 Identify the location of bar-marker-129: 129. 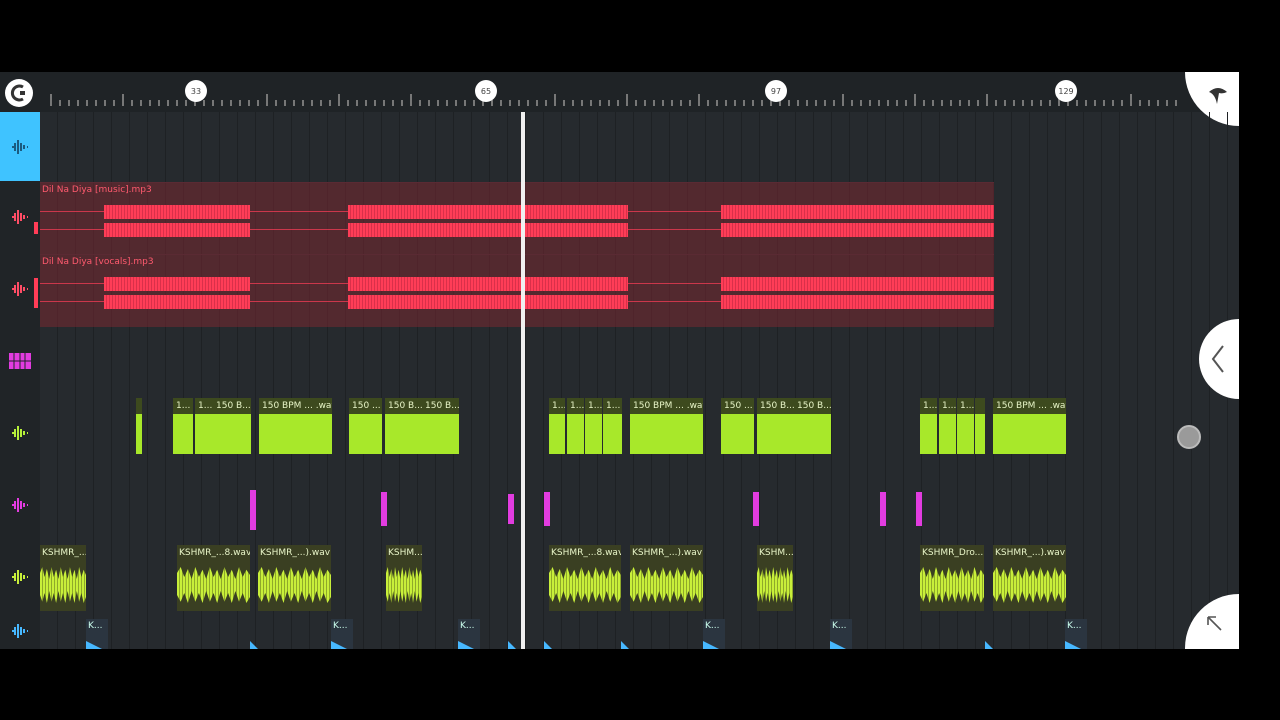
(1066, 91).